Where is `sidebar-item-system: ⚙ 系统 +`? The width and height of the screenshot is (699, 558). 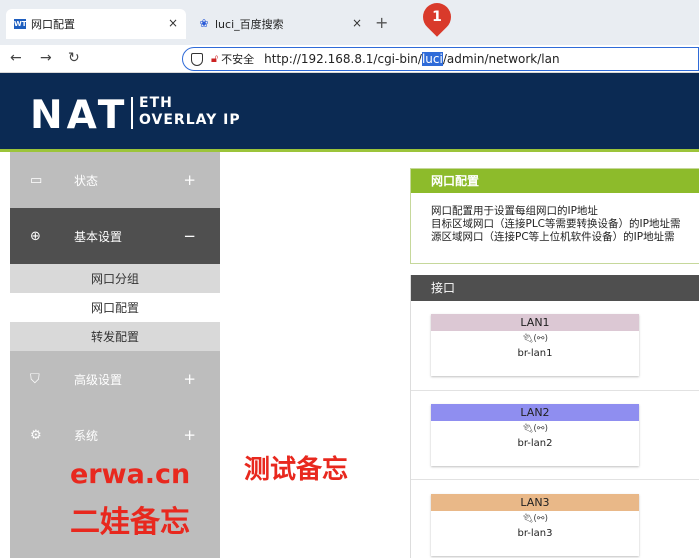
sidebar-item-system: ⚙ 系统 + is located at coordinates (115, 435).